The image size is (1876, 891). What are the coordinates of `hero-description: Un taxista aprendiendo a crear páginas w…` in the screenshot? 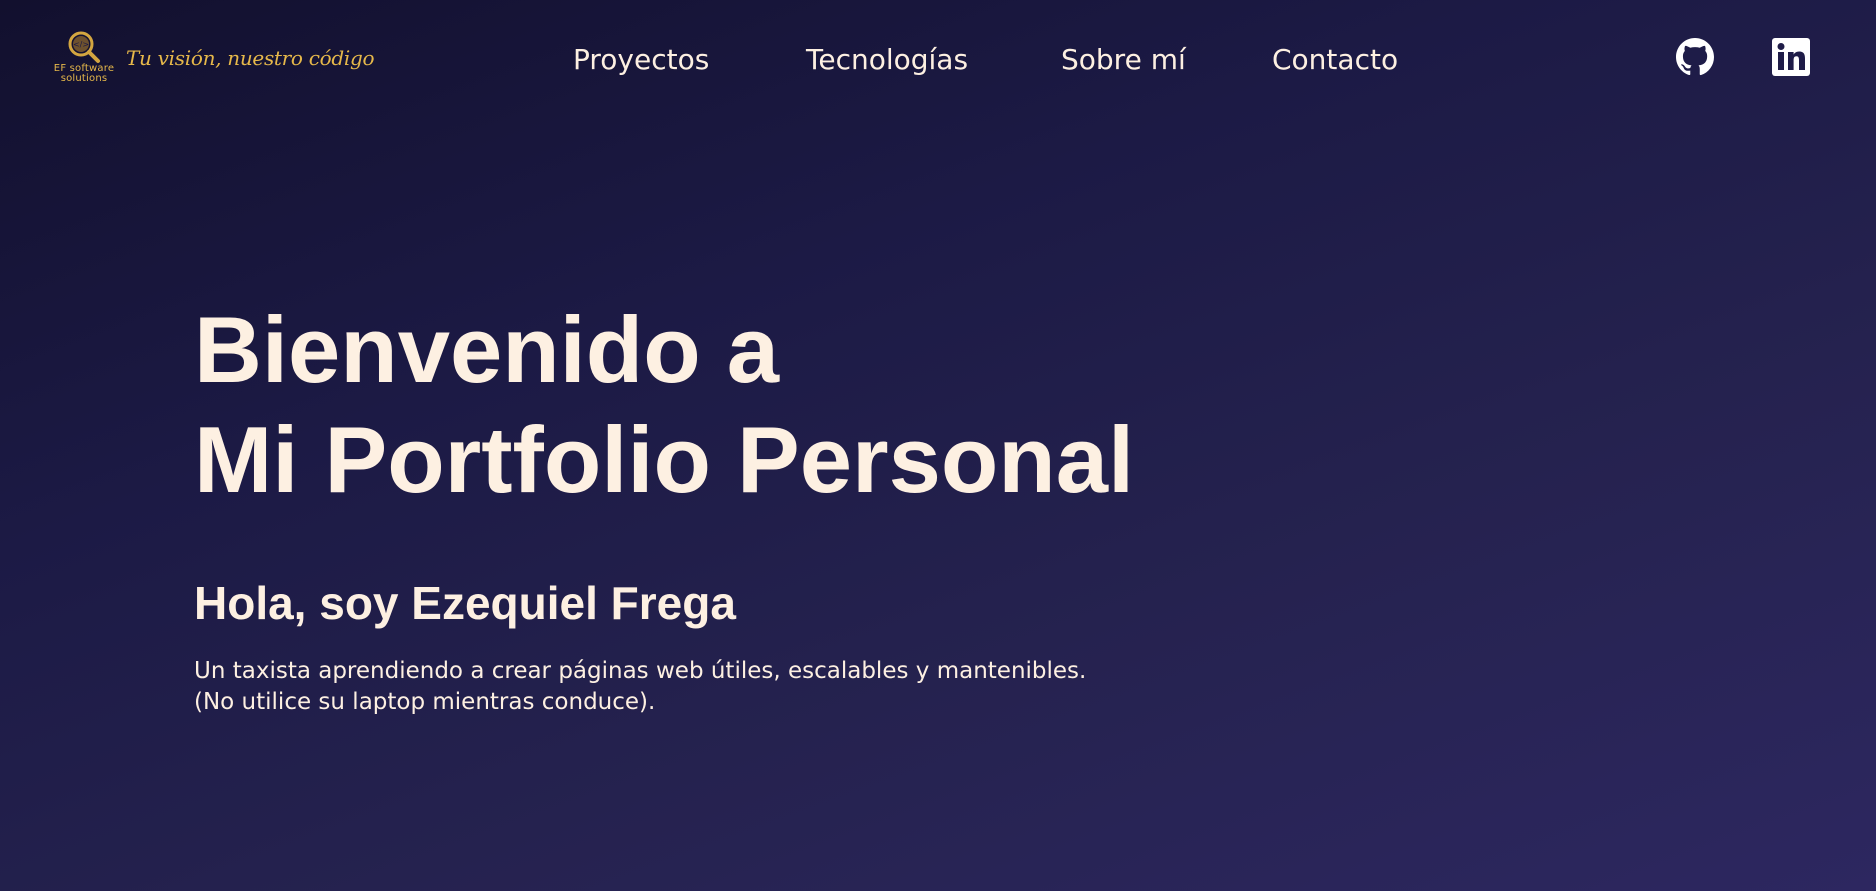 It's located at (640, 687).